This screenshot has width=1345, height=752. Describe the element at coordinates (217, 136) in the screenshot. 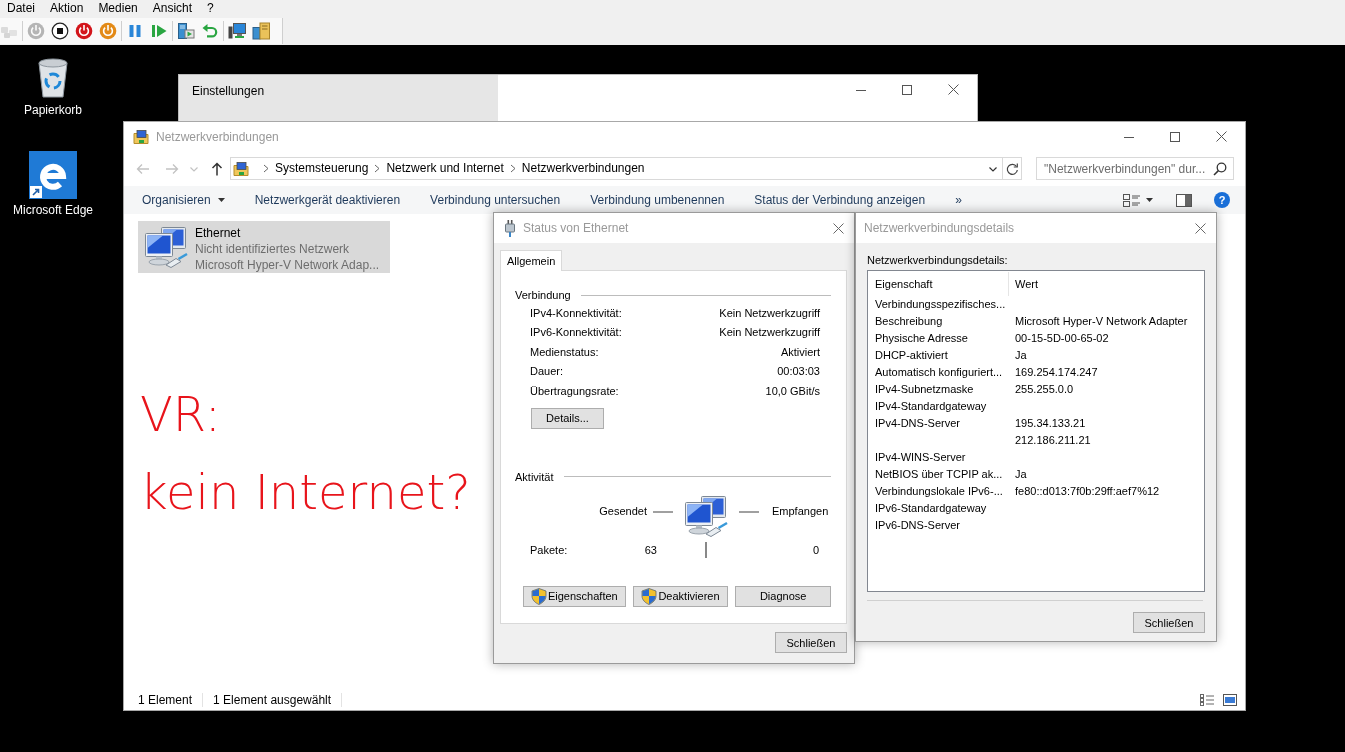

I see `window-title: Netzwerkverbindungen` at that location.